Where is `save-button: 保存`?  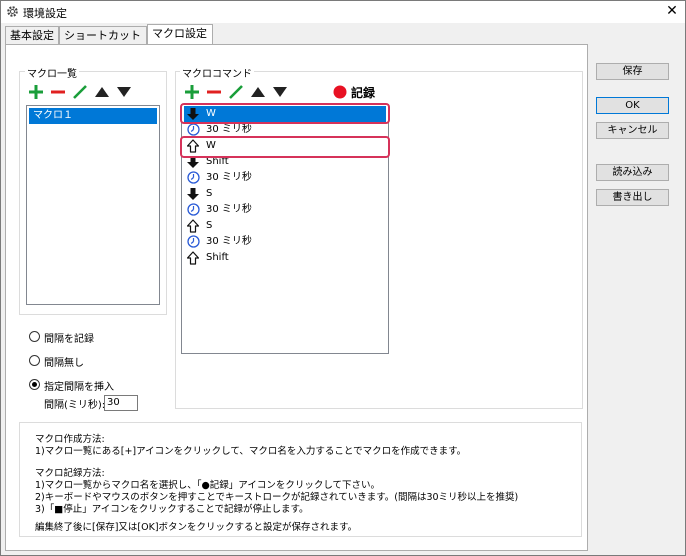 save-button: 保存 is located at coordinates (632, 71).